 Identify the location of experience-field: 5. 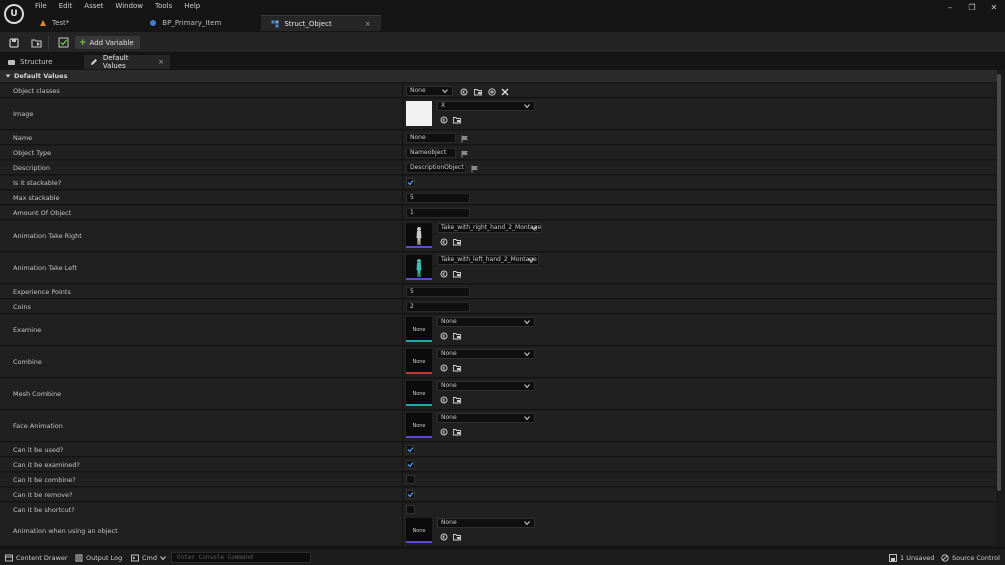
(438, 292).